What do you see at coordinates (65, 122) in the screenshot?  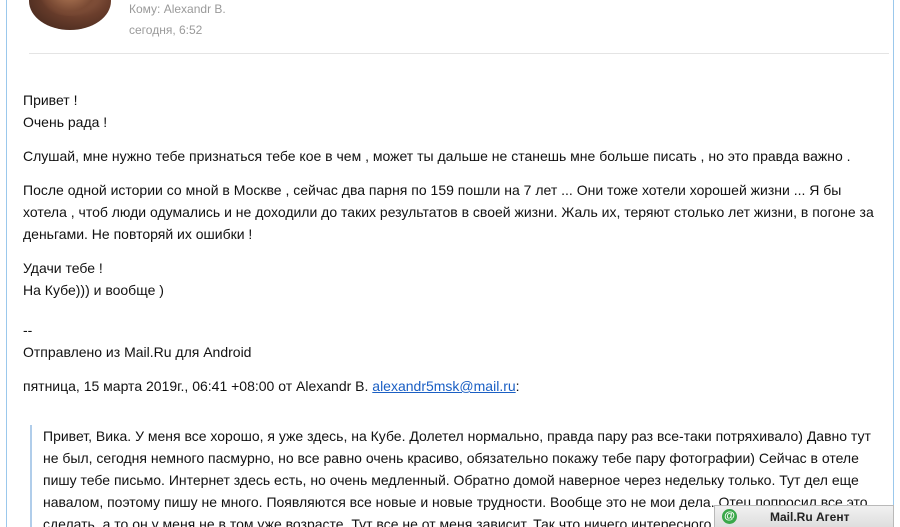 I see `greeting-line: Очень рада !` at bounding box center [65, 122].